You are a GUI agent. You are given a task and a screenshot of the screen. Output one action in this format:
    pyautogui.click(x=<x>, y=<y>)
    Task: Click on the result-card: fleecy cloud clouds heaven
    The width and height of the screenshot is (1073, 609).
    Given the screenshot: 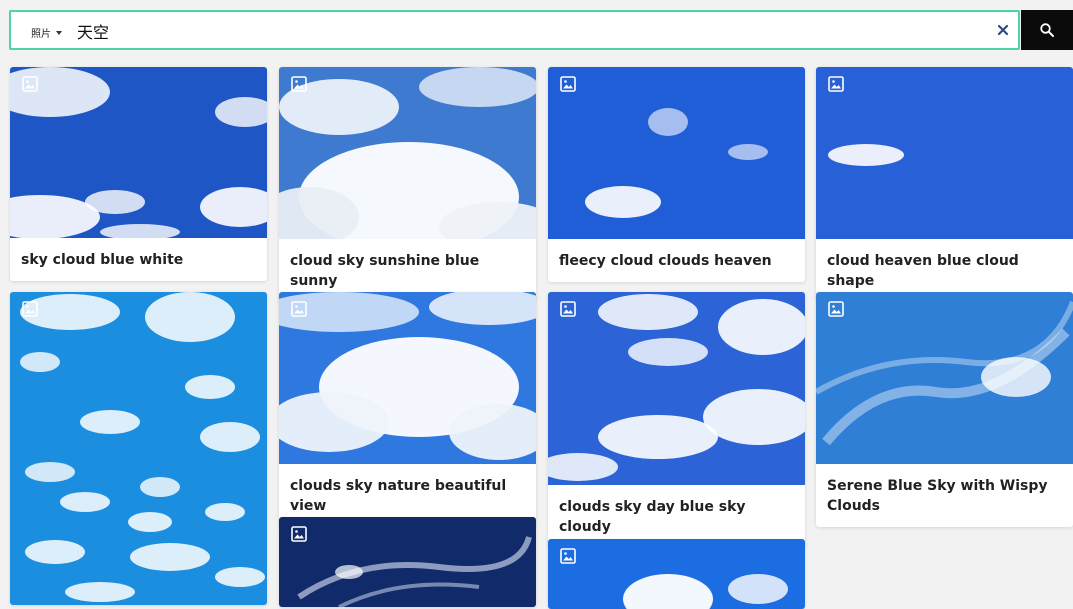 What is the action you would take?
    pyautogui.click(x=676, y=174)
    